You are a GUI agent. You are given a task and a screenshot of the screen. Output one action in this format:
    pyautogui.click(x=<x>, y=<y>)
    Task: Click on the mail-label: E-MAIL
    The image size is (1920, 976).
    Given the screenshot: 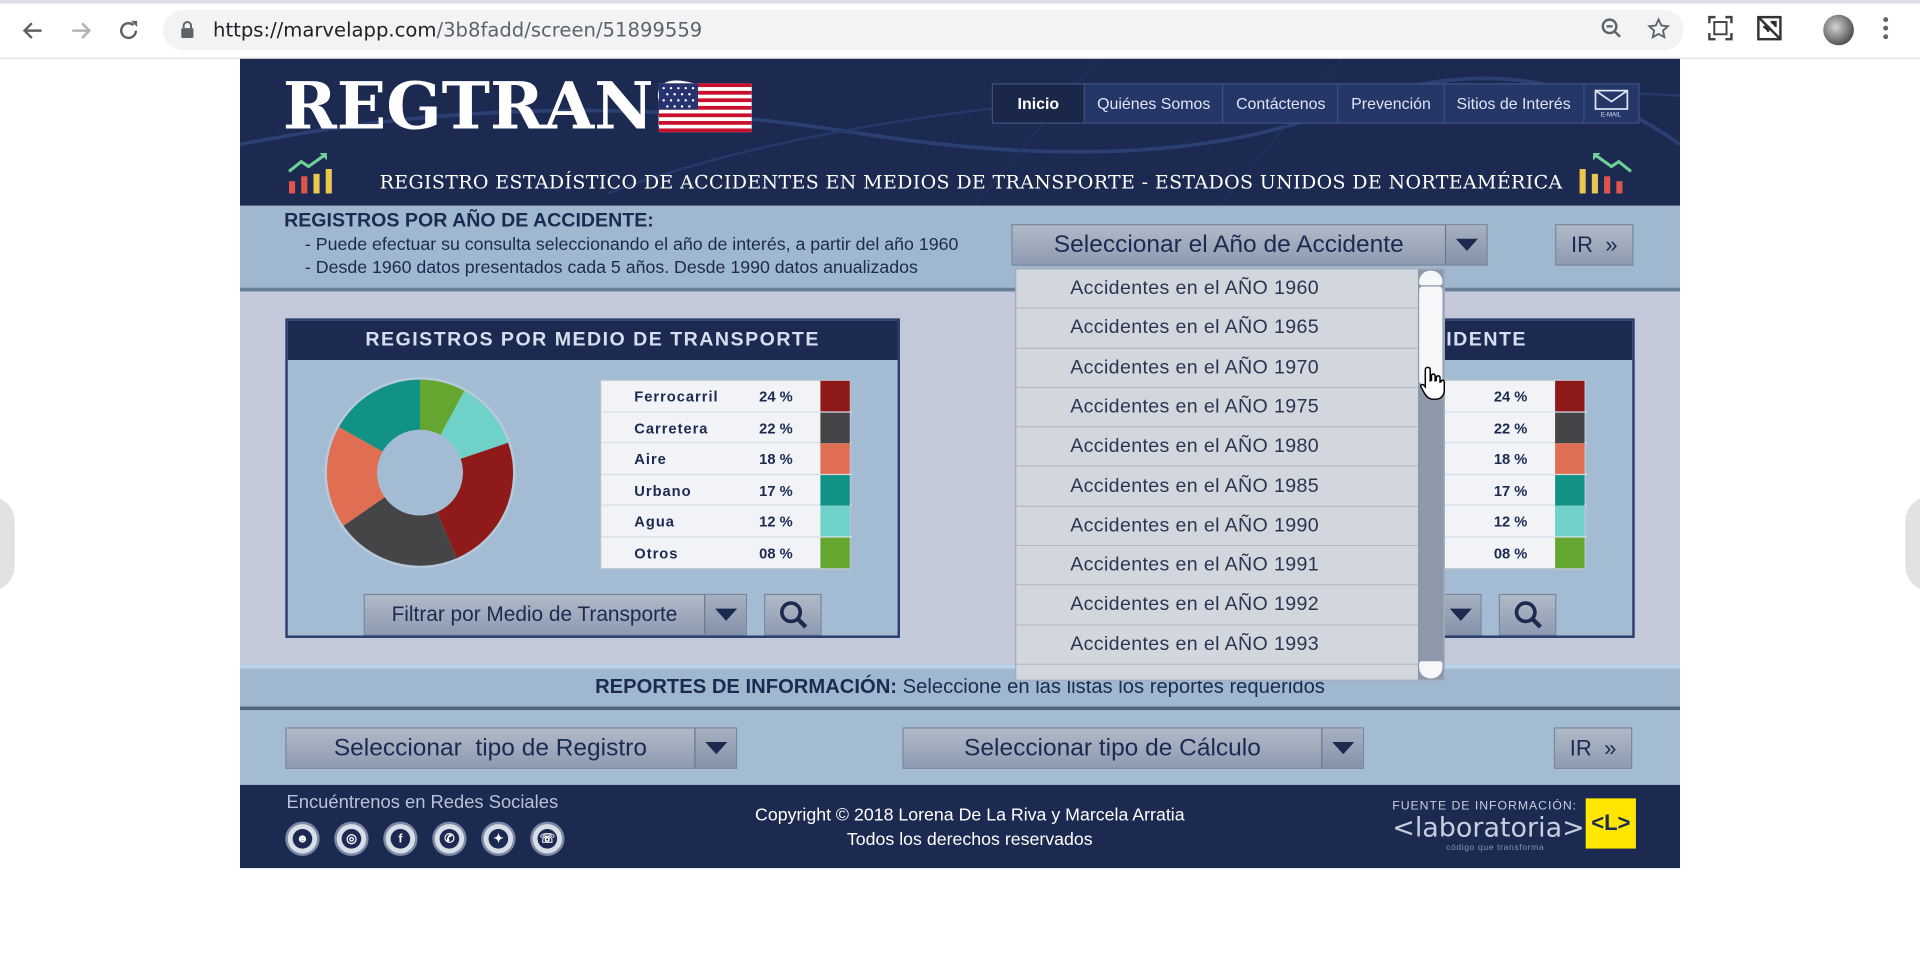 What is the action you would take?
    pyautogui.click(x=1611, y=114)
    